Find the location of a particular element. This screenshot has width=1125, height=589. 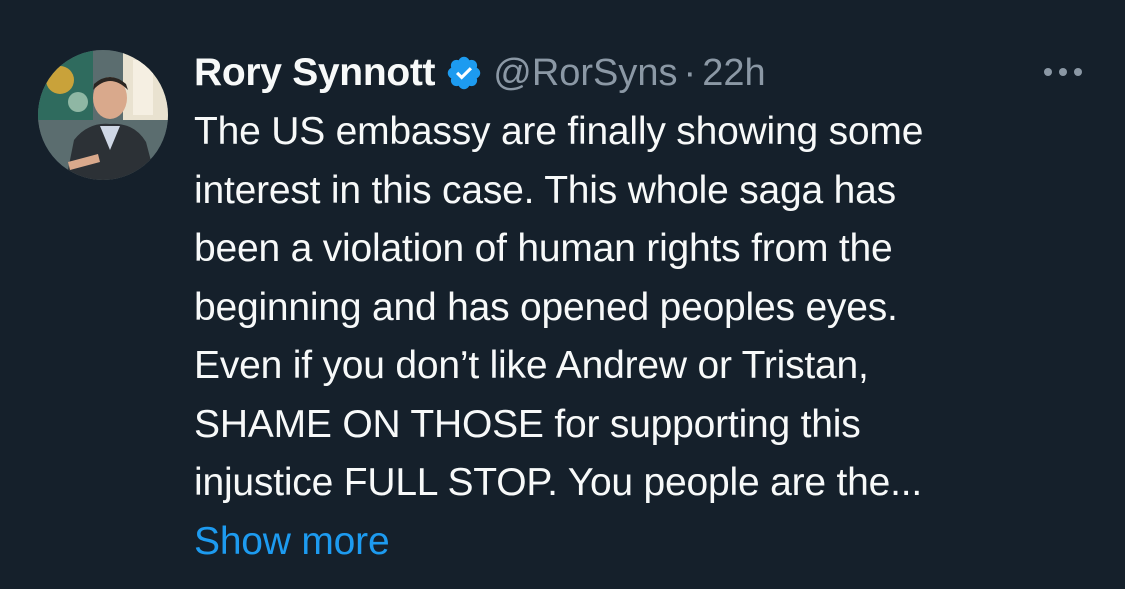

tweet-text-line: SHAME ON THOSE for supporting this is located at coordinates (527, 424).